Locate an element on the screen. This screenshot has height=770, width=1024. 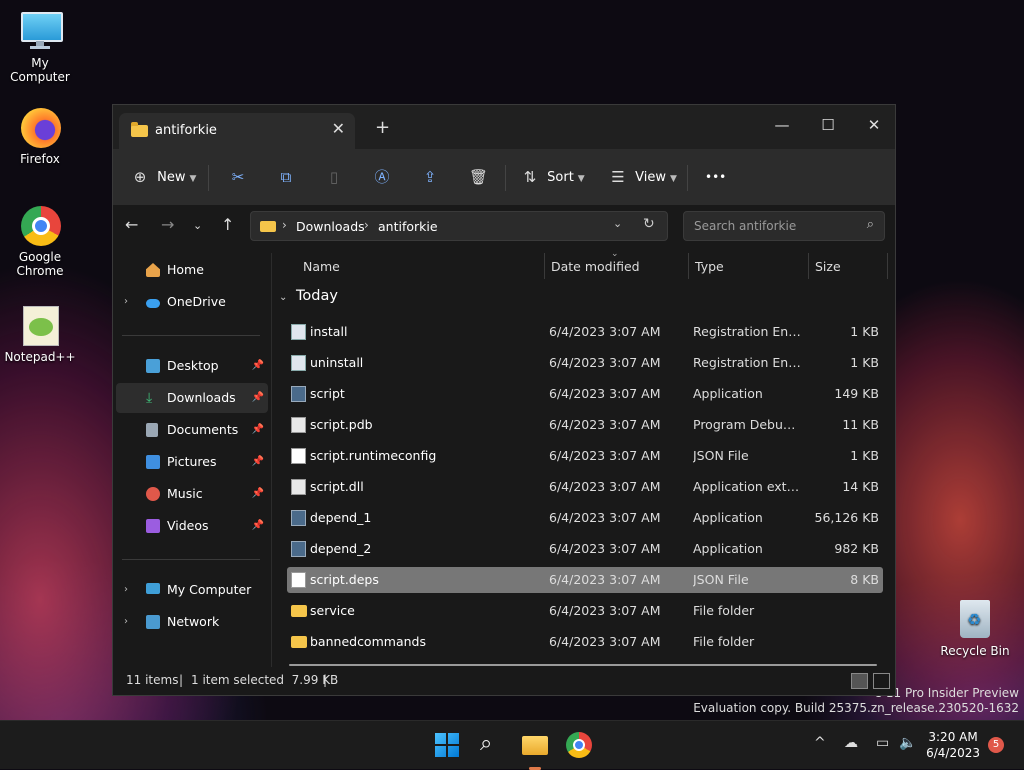
recent-chevron-icon: ⌄ is located at coordinates (197, 225).